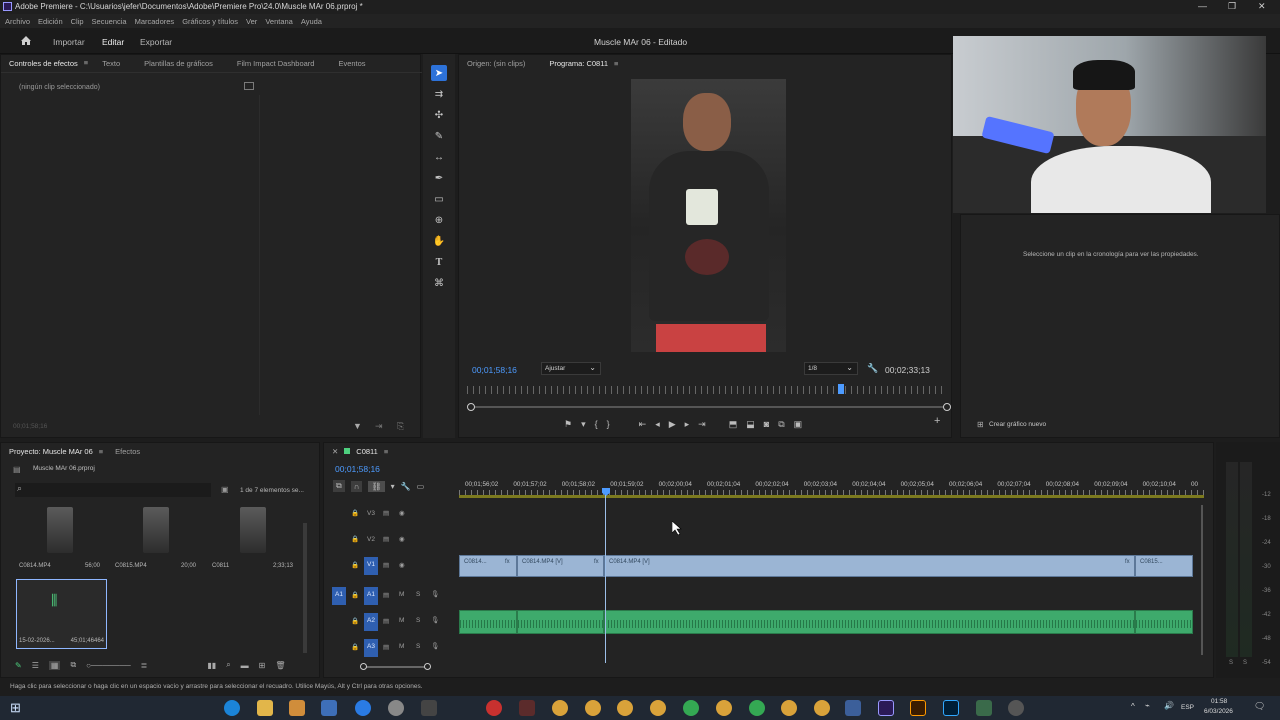 The width and height of the screenshot is (1280, 720). I want to click on source-patch-a1: A1, so click(339, 596).